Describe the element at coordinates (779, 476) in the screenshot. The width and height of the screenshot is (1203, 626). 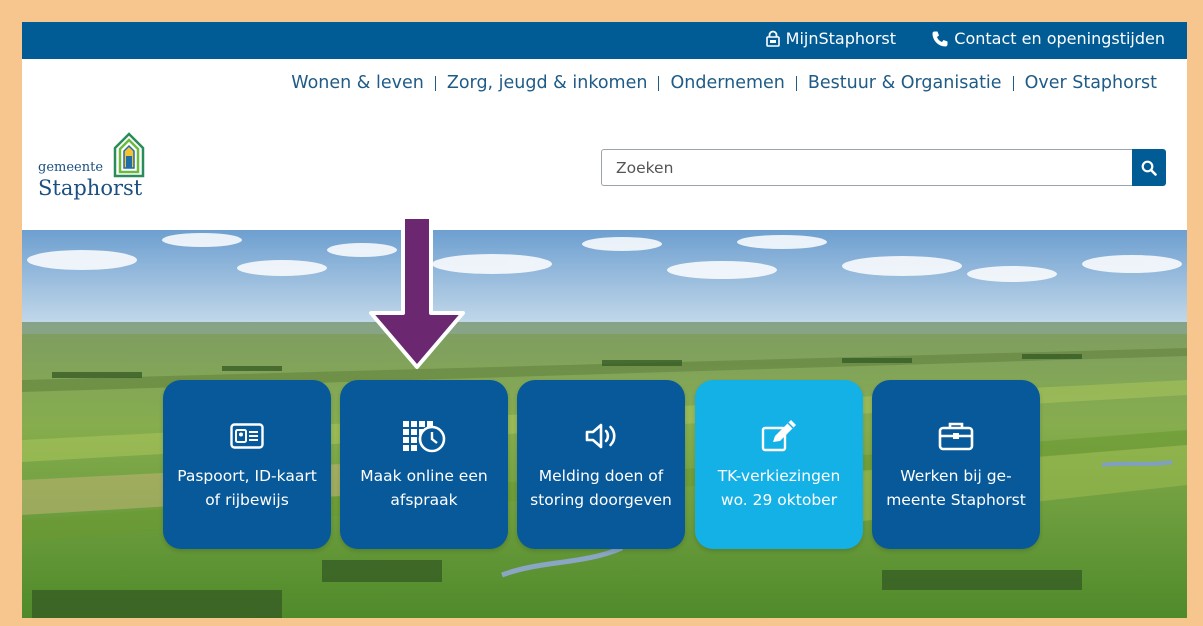
I see `tile-label-line: TK-verkiezingen` at that location.